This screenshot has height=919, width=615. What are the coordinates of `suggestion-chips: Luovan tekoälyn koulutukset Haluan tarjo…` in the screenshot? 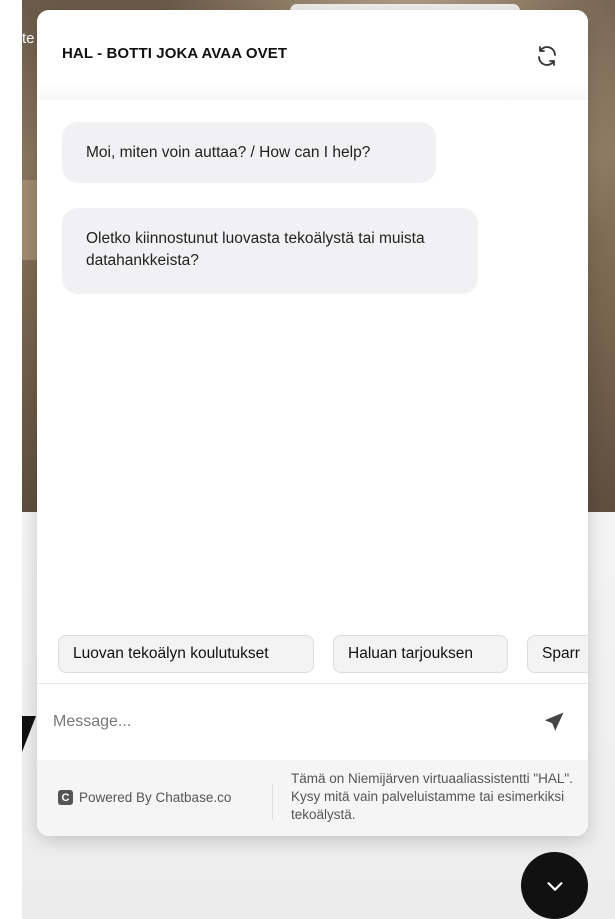 It's located at (312, 654).